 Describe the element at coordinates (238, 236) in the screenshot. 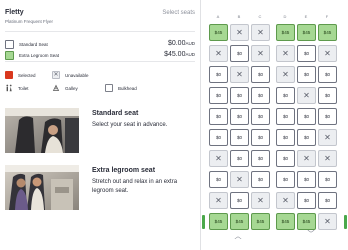

I see `scroll-up-chevron-icon: ︿` at that location.